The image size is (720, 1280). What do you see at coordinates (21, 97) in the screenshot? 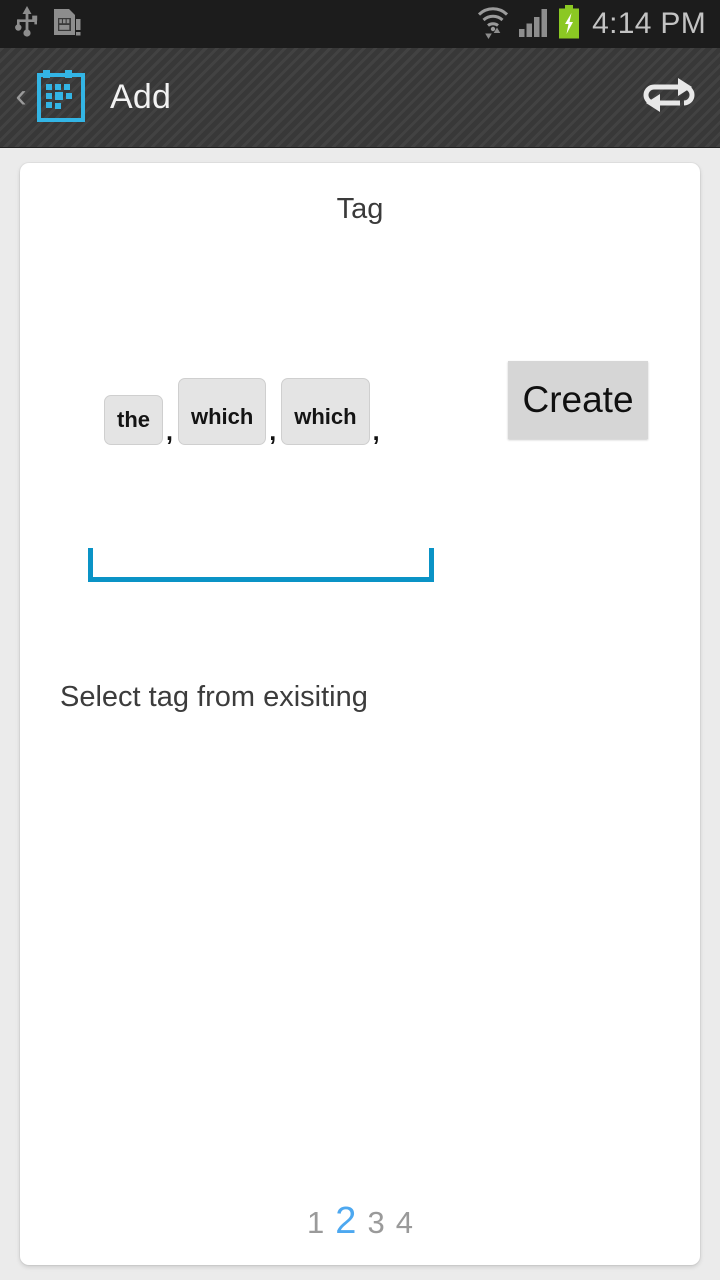
I see `back-chevron-icon: ‹` at bounding box center [21, 97].